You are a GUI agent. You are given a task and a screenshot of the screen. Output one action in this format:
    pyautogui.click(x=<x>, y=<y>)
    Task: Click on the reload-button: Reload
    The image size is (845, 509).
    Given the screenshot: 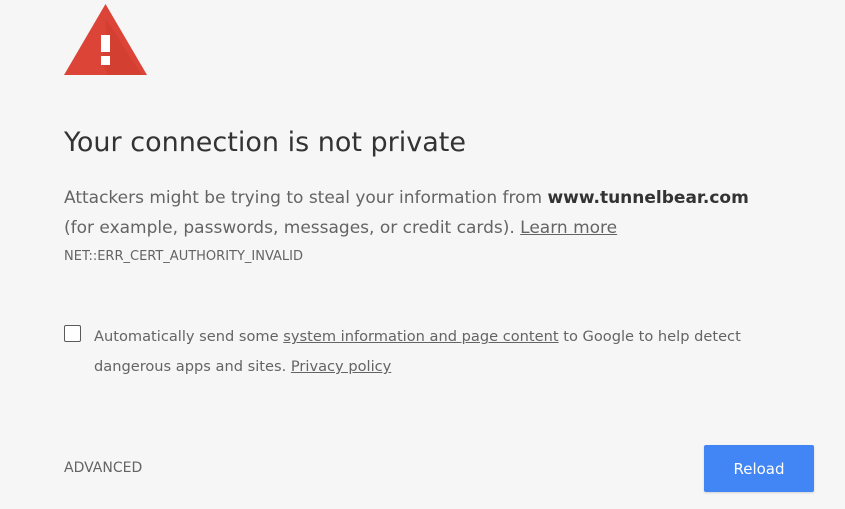 What is the action you would take?
    pyautogui.click(x=759, y=468)
    